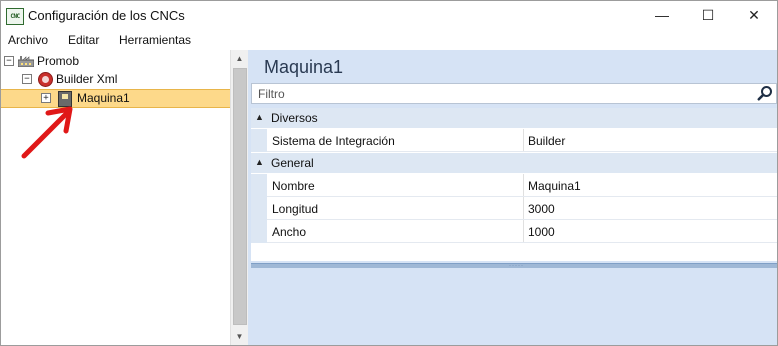 Image resolution: width=778 pixels, height=346 pixels. What do you see at coordinates (514, 231) in the screenshot?
I see `property-row: Ancho 1000` at bounding box center [514, 231].